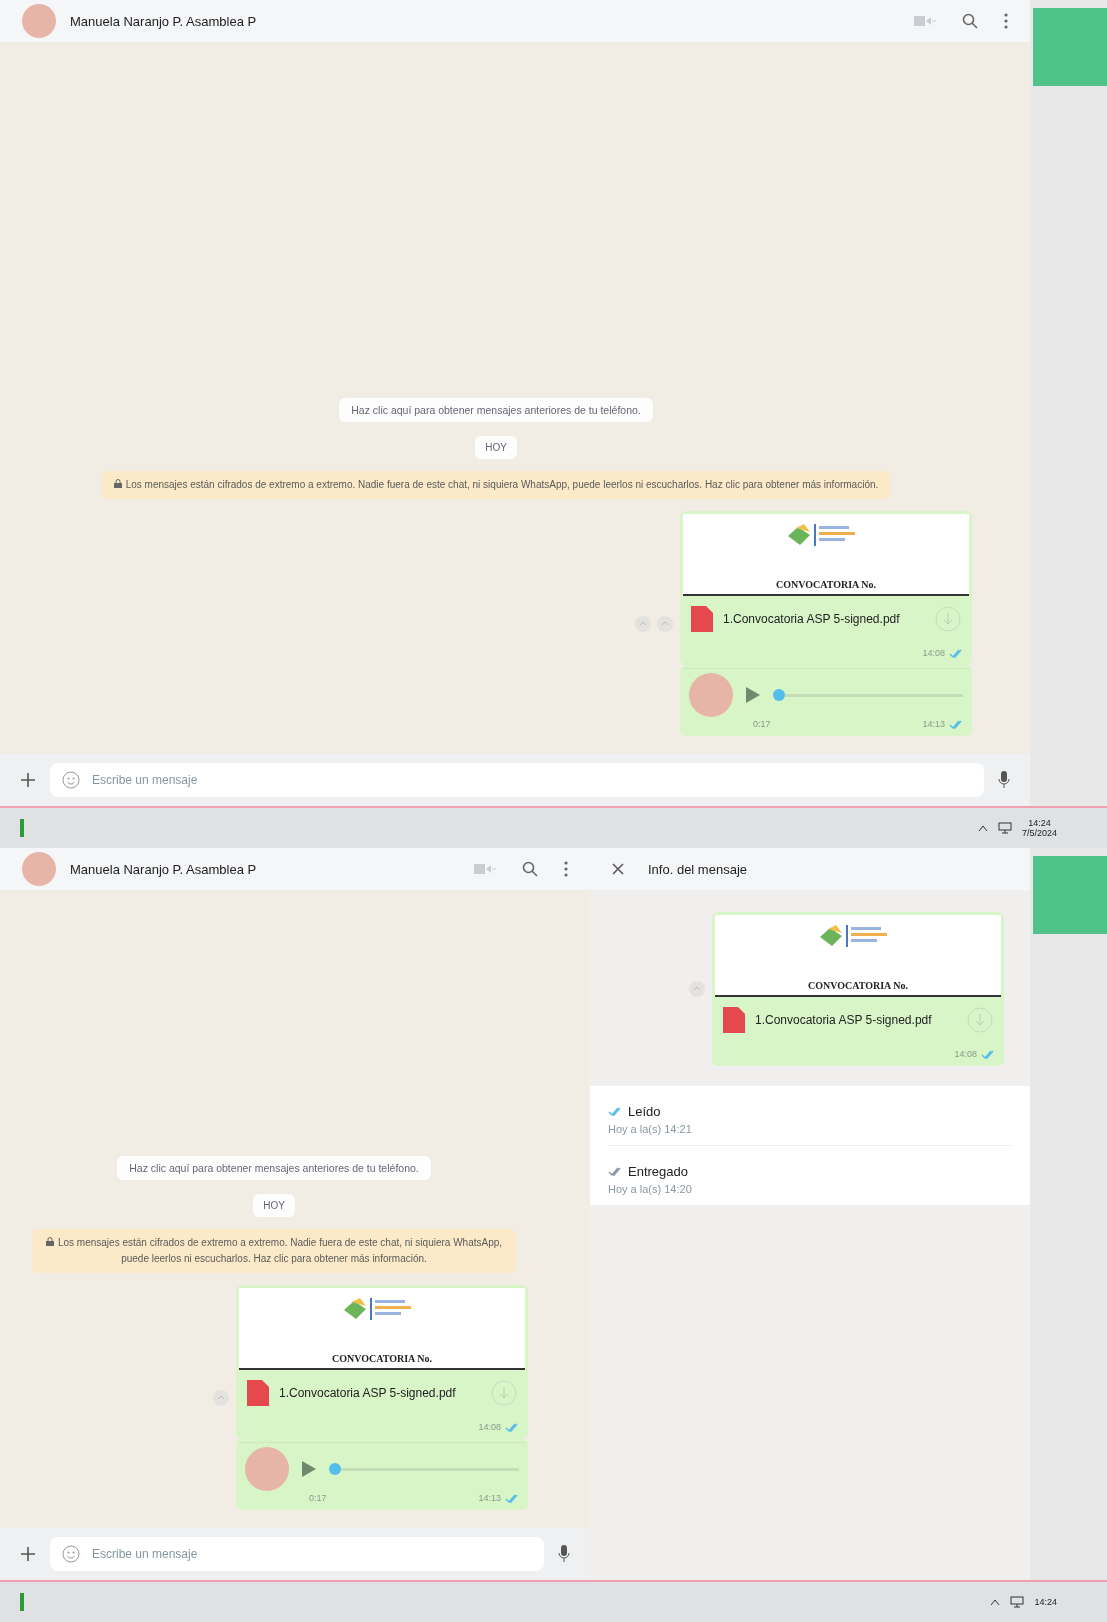 Image resolution: width=1107 pixels, height=1622 pixels. I want to click on receipt-status: Leído, so click(644, 1111).